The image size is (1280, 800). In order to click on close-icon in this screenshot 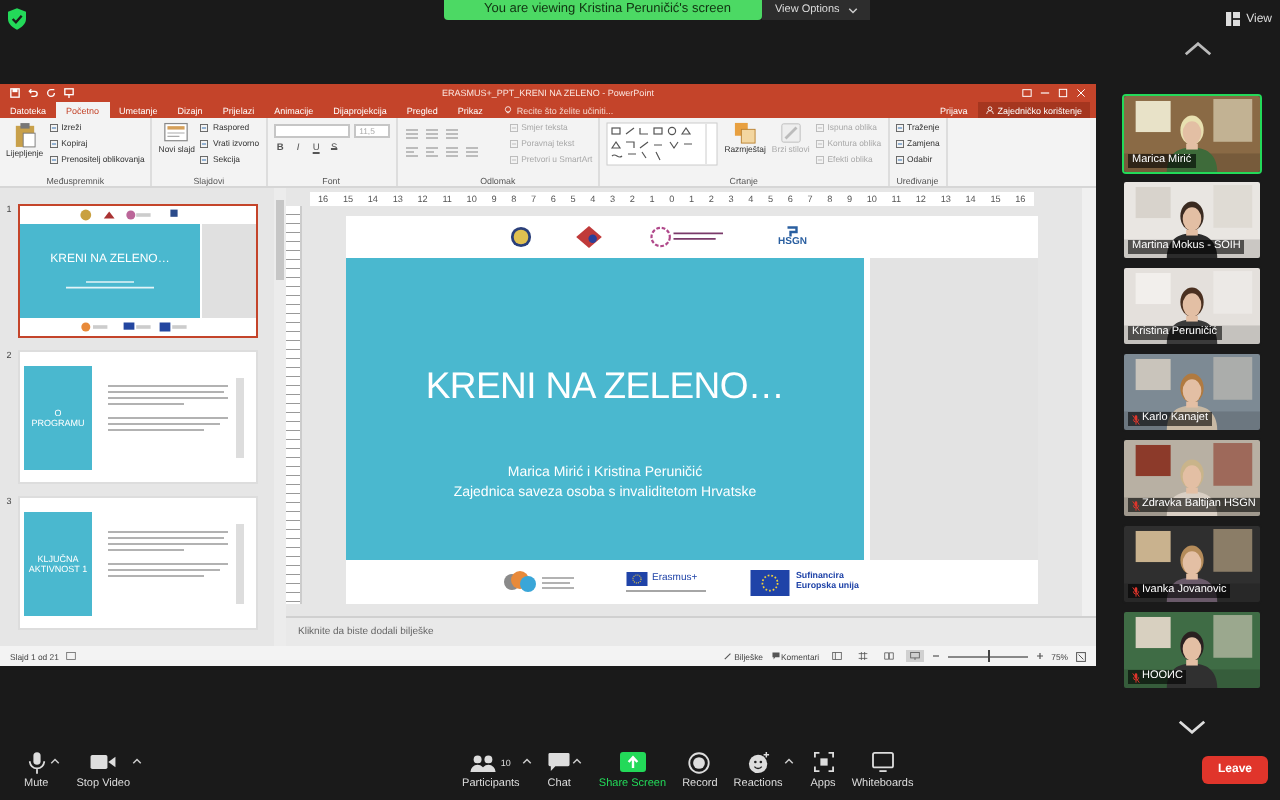, I will do `click(1081, 92)`.